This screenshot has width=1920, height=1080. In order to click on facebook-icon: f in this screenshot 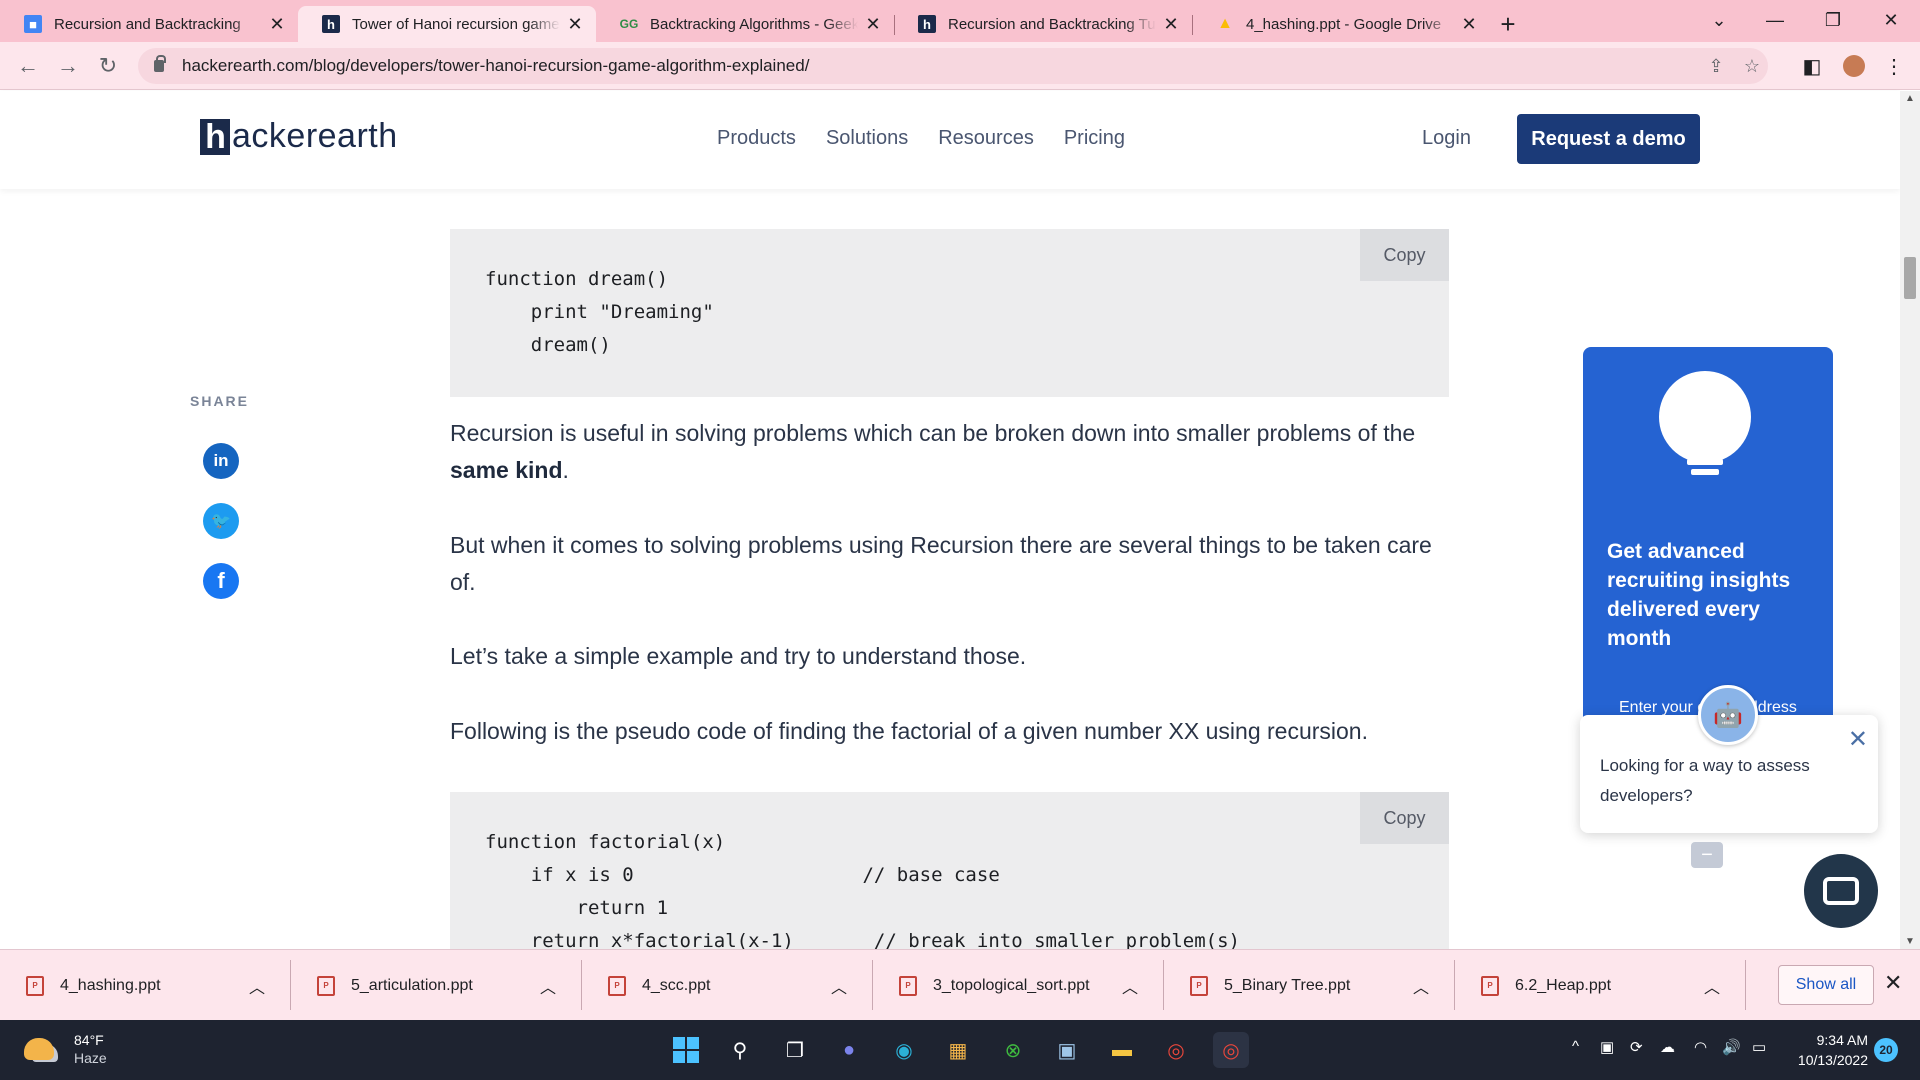, I will do `click(221, 581)`.